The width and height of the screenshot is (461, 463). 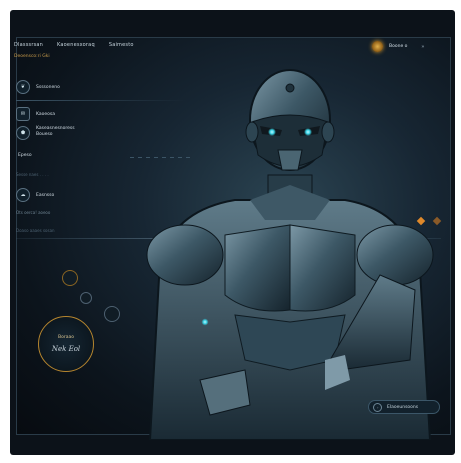 I want to click on nav-item-2: Kaoenesxoraq, so click(x=76, y=47).